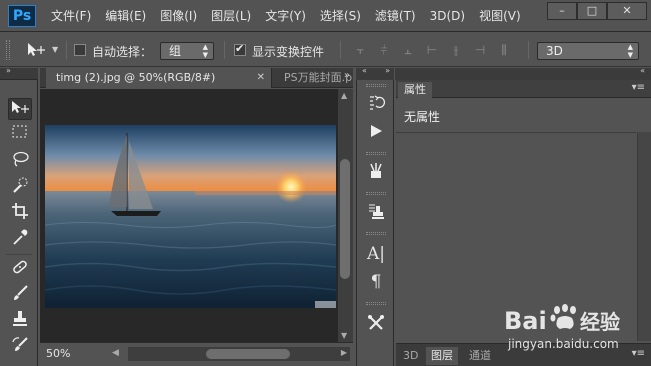 Image resolution: width=651 pixels, height=366 pixels. What do you see at coordinates (55, 49) in the screenshot?
I see `tool-preset-dropdown-icon: ▼` at bounding box center [55, 49].